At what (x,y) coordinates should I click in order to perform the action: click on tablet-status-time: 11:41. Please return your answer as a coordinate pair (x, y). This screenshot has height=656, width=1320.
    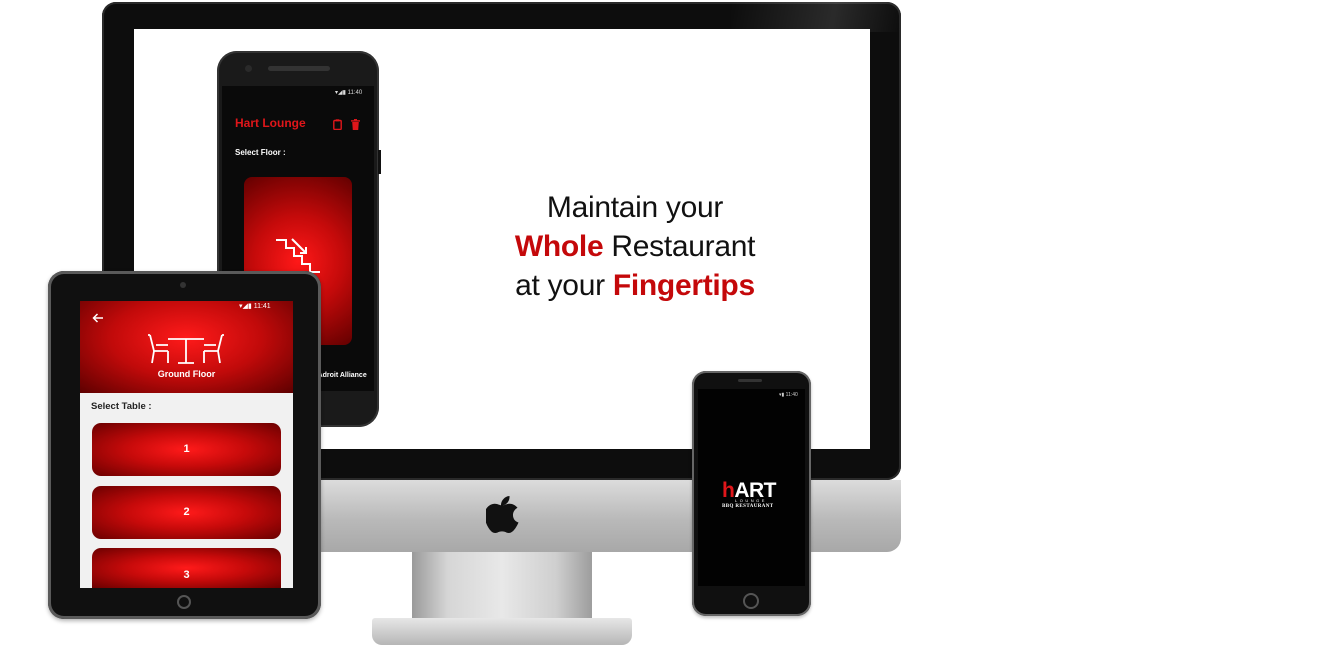
    Looking at the image, I should click on (262, 306).